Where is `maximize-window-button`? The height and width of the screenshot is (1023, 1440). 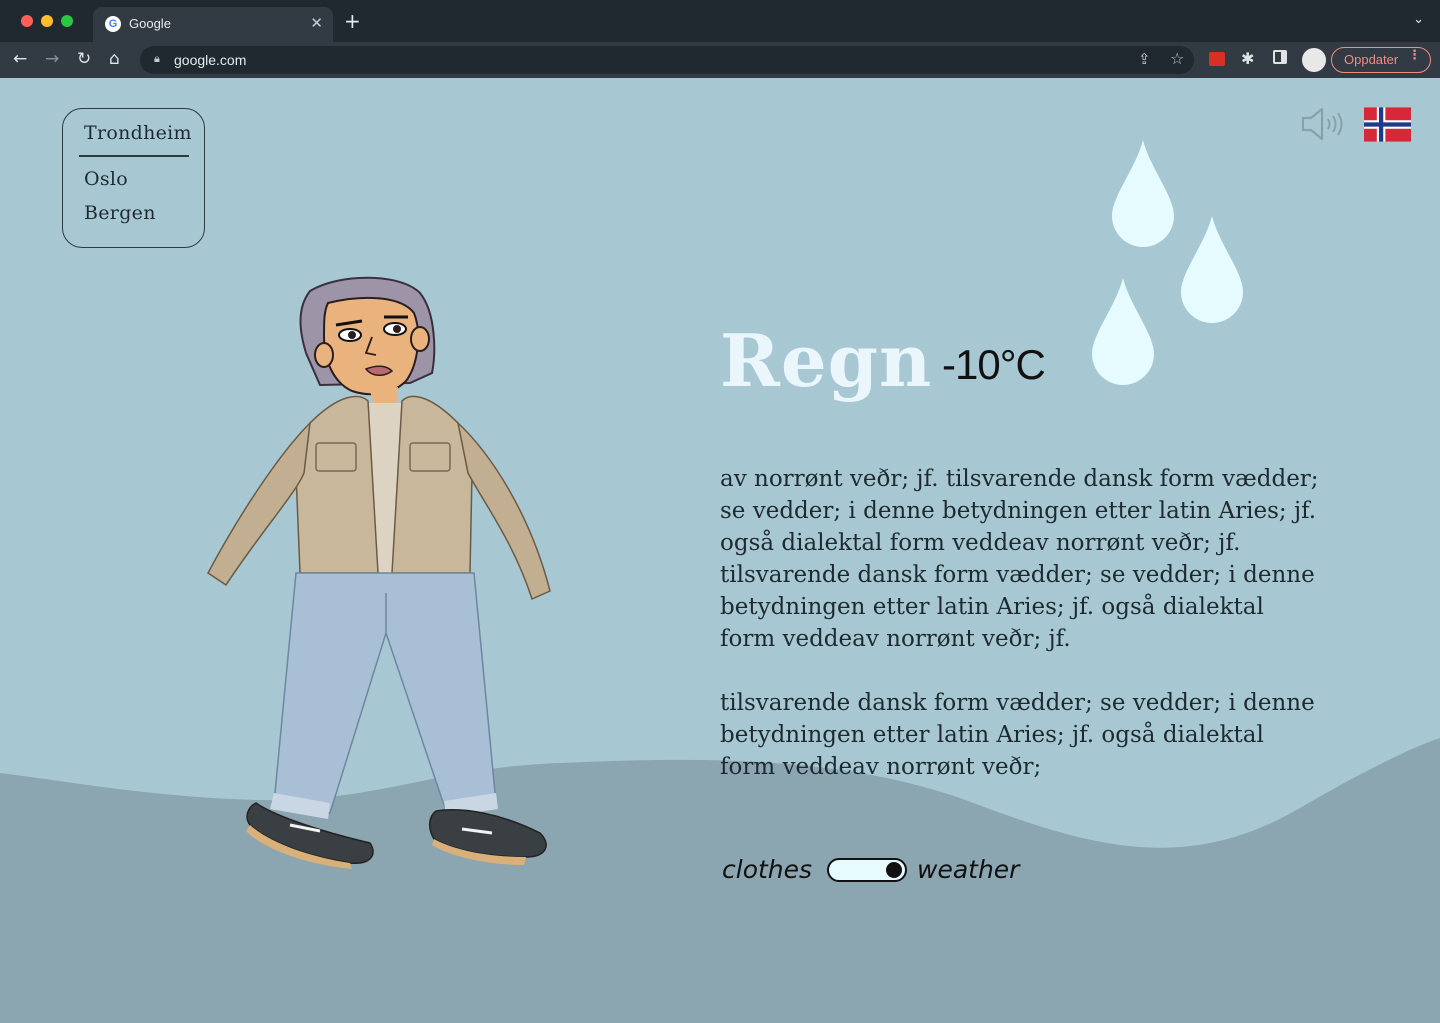 maximize-window-button is located at coordinates (67, 21).